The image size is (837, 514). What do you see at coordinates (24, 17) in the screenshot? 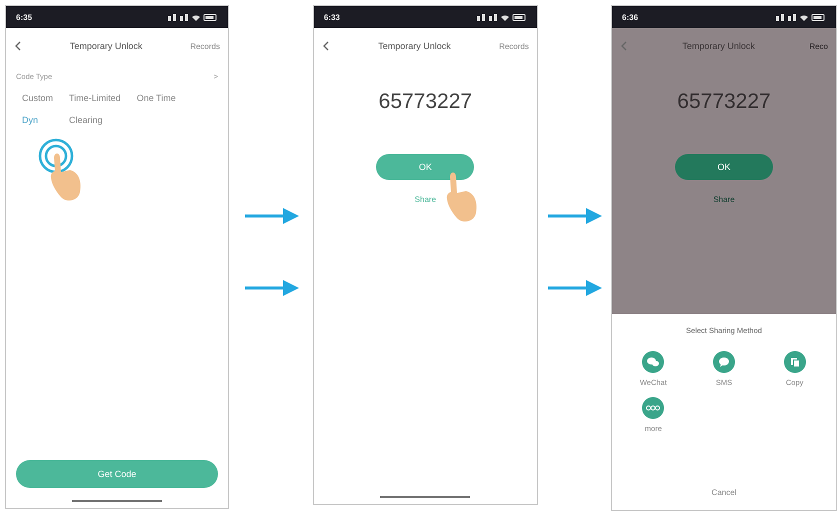
I see `status-time: 6:35` at bounding box center [24, 17].